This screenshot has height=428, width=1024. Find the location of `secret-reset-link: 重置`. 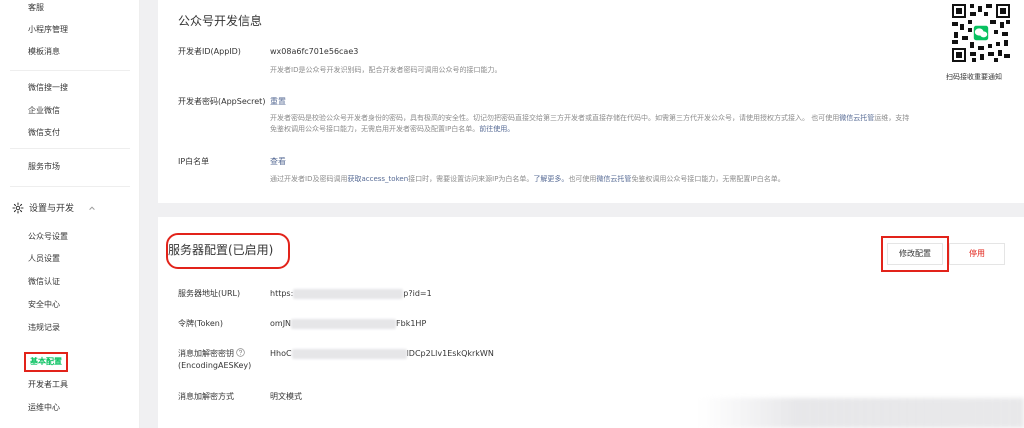

secret-reset-link: 重置 is located at coordinates (278, 102).